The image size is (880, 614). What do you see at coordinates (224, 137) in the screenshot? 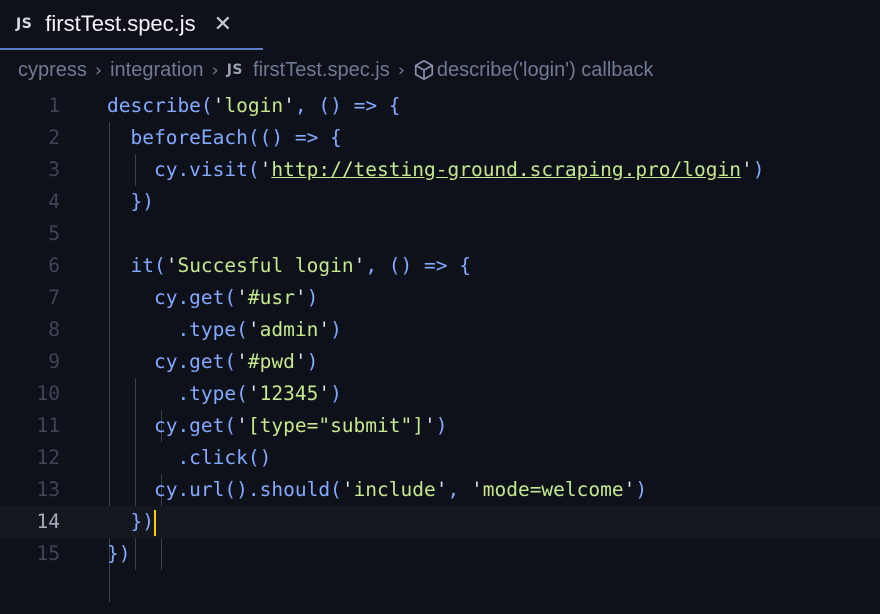
I see `code-text: beforeEach(() => {` at bounding box center [224, 137].